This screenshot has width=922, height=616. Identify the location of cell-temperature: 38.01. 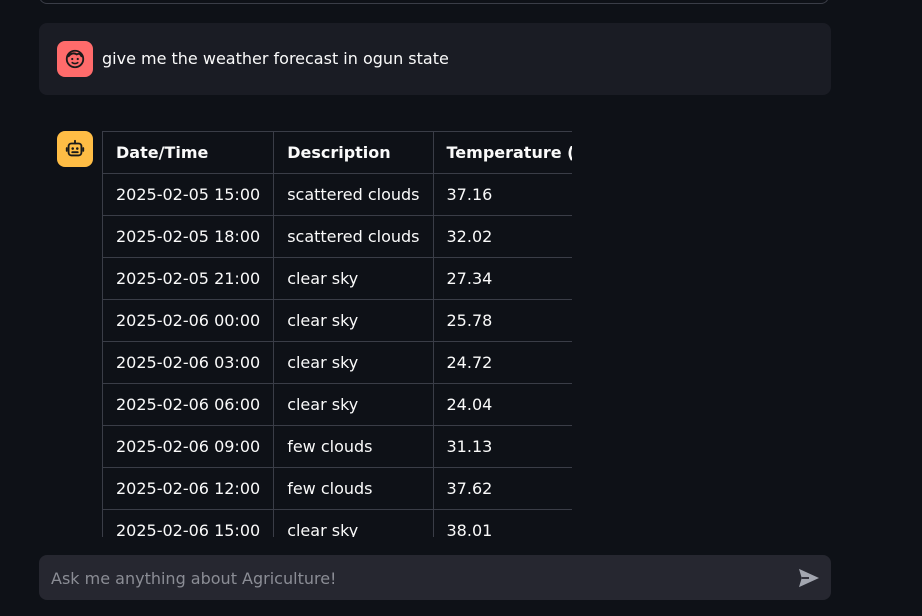
(502, 523).